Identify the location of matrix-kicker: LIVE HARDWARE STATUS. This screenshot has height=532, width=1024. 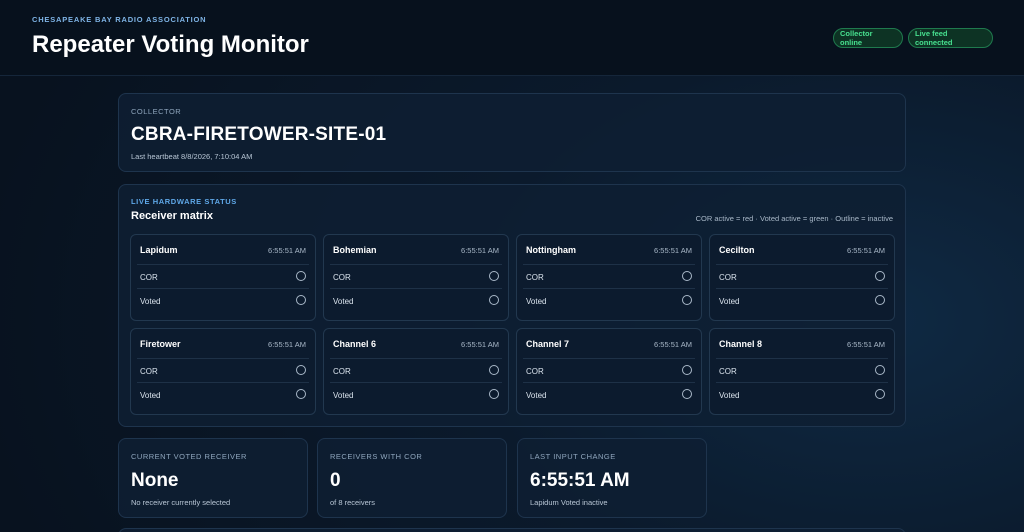
(184, 201).